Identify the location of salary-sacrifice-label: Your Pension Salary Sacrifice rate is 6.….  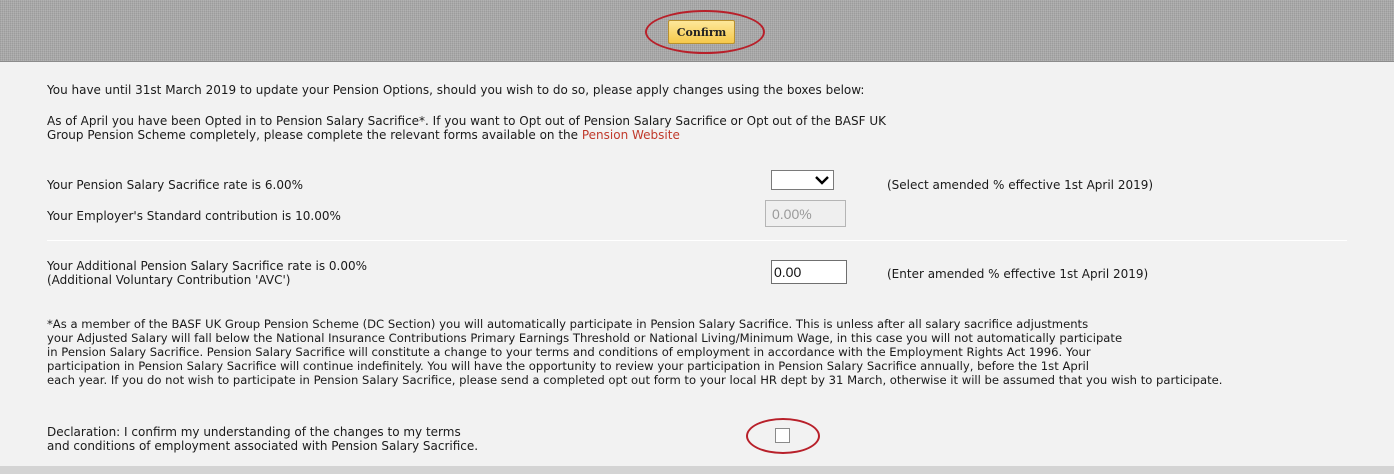
(175, 185).